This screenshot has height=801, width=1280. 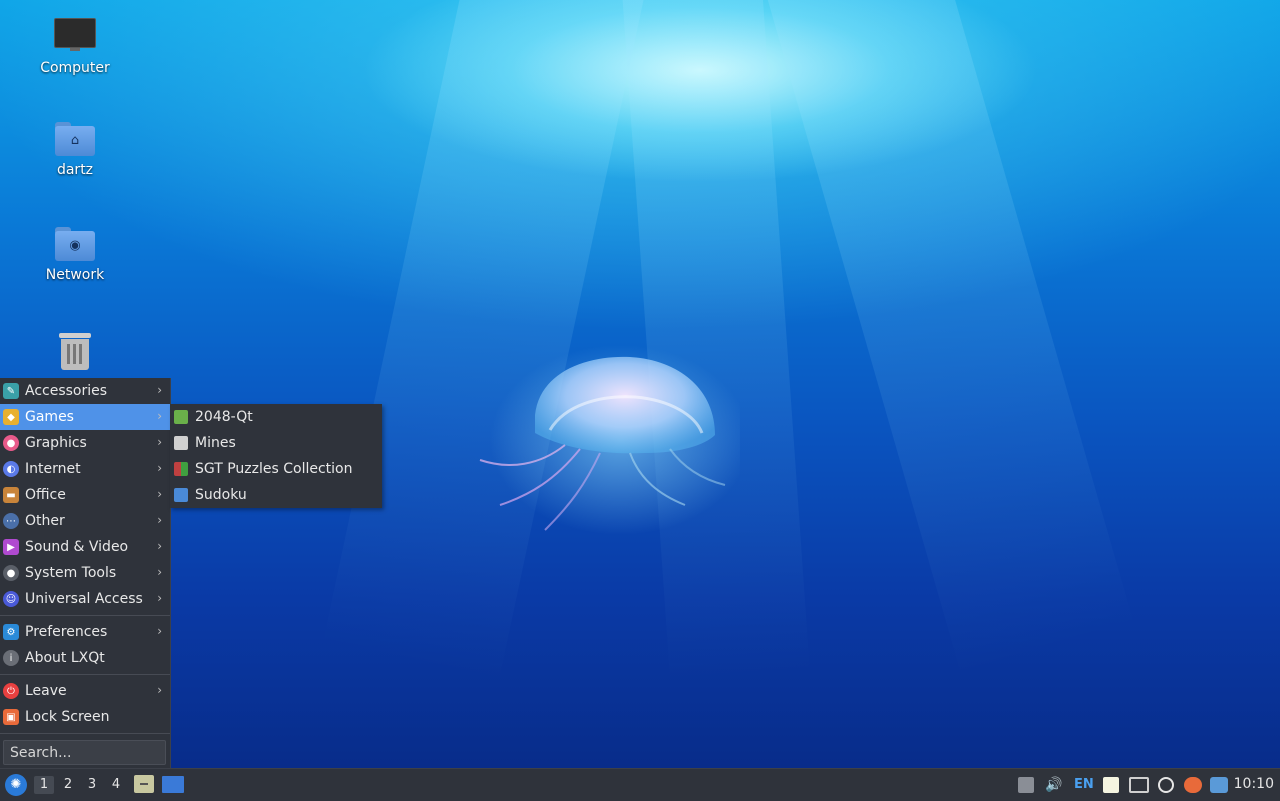 I want to click on submenu-item-label: SGT Puzzles Collection, so click(x=274, y=469).